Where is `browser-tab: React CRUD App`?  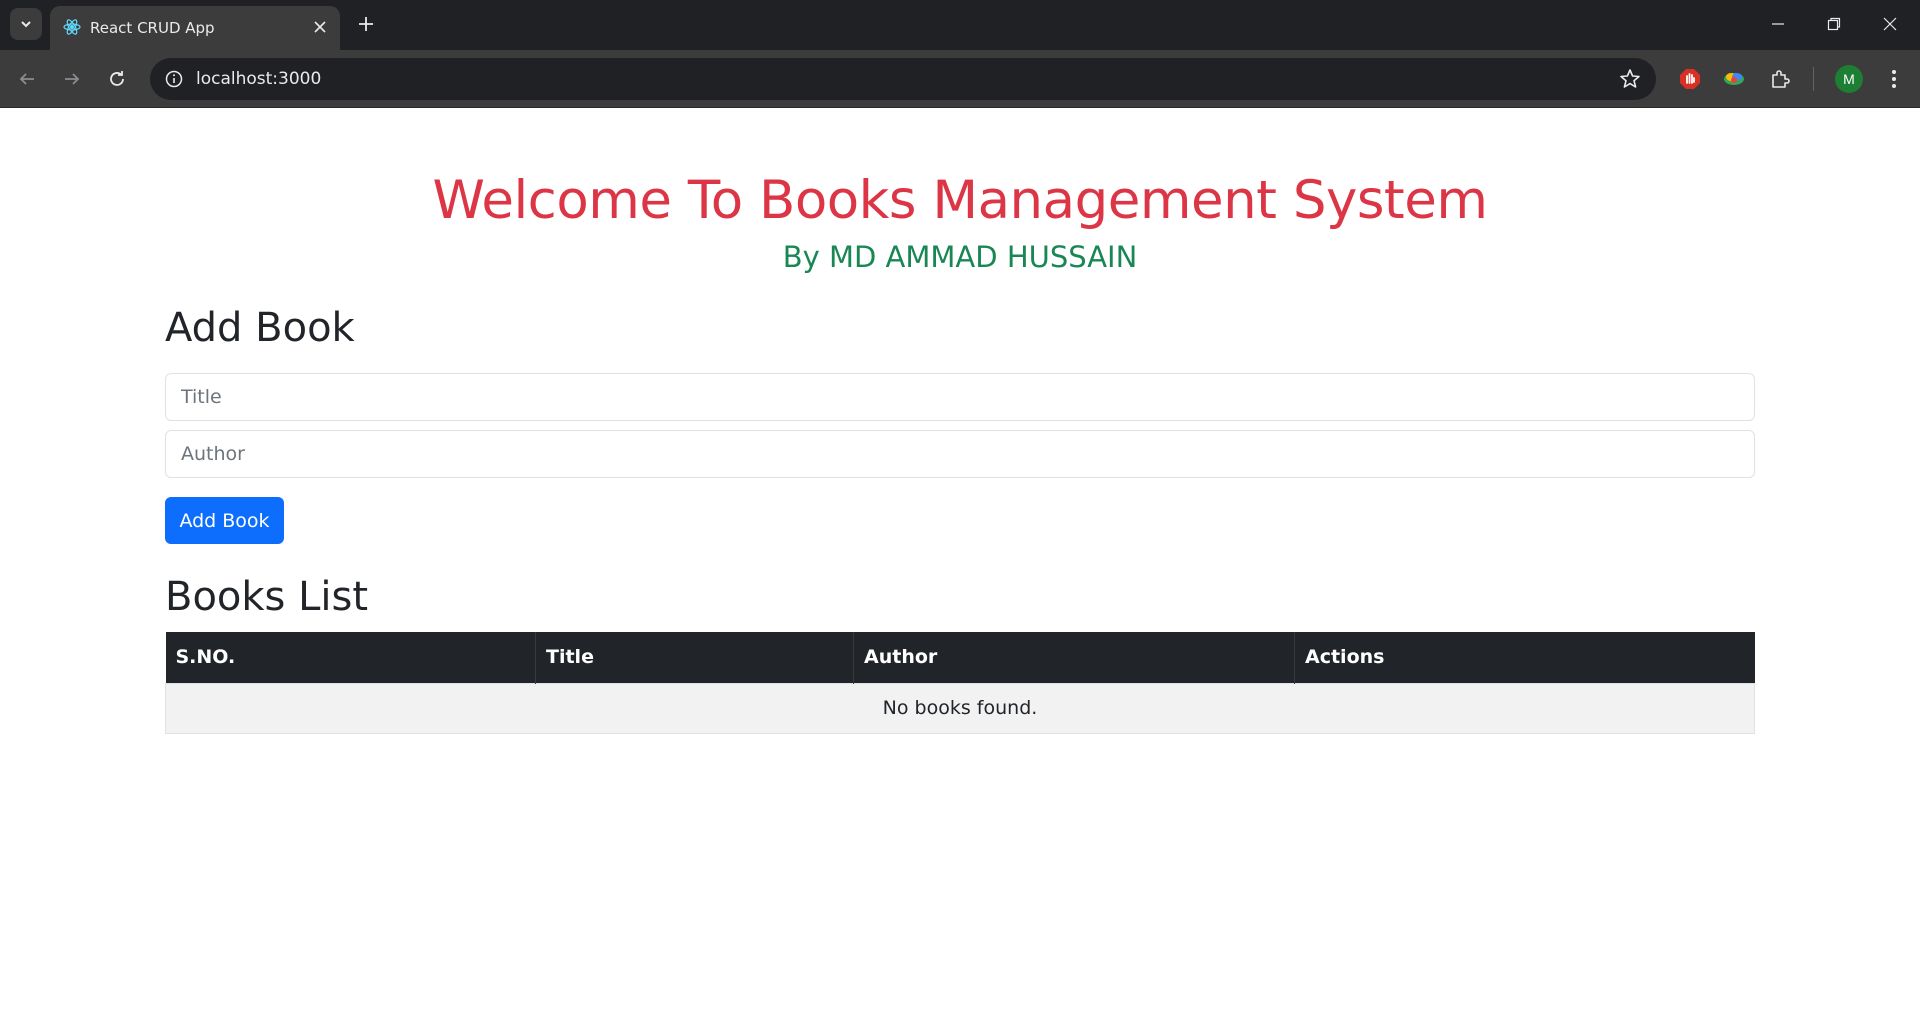 browser-tab: React CRUD App is located at coordinates (195, 28).